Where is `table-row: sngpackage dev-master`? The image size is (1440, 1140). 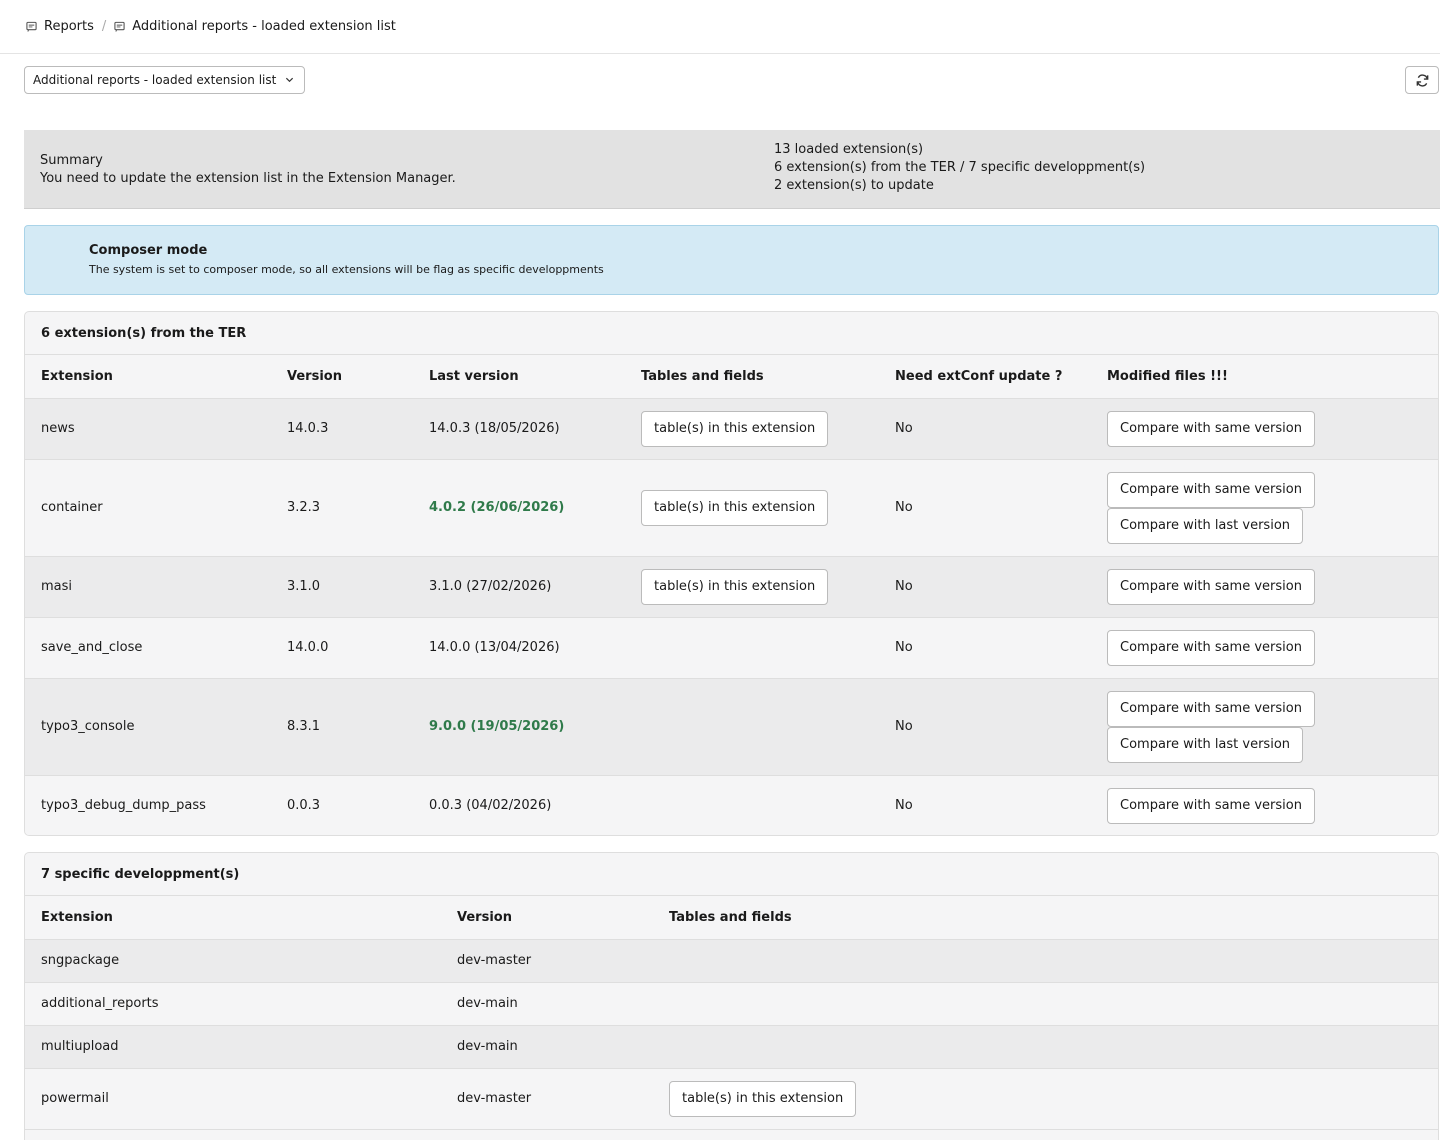 table-row: sngpackage dev-master is located at coordinates (731, 961).